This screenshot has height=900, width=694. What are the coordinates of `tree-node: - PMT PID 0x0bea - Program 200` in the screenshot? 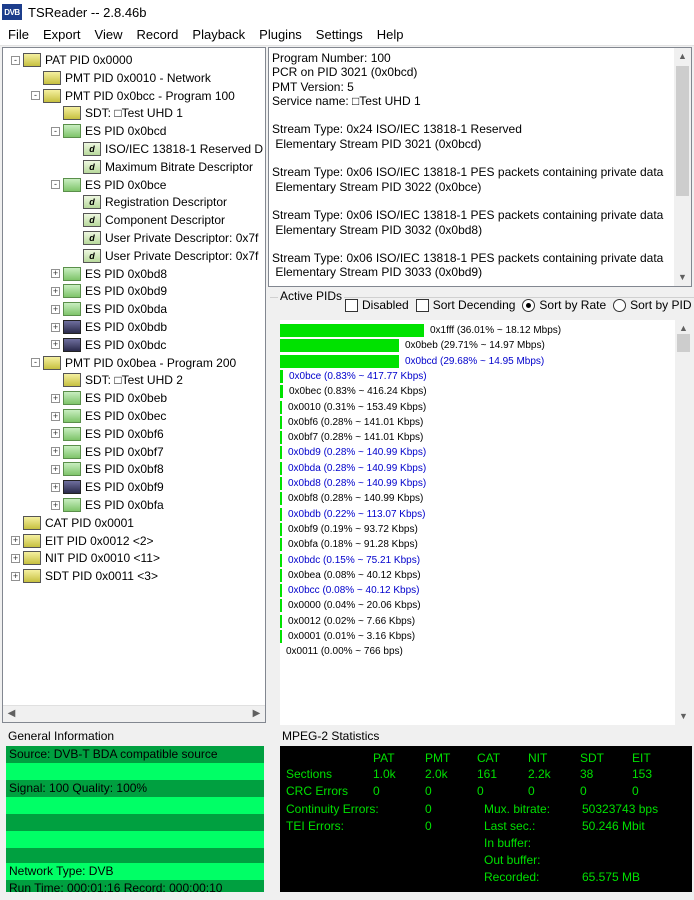 It's located at (133, 363).